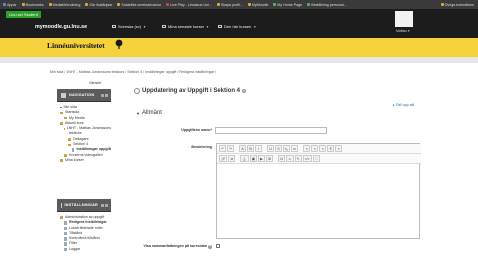  What do you see at coordinates (10, 5) in the screenshot?
I see `bookmark-item: Appar` at bounding box center [10, 5].